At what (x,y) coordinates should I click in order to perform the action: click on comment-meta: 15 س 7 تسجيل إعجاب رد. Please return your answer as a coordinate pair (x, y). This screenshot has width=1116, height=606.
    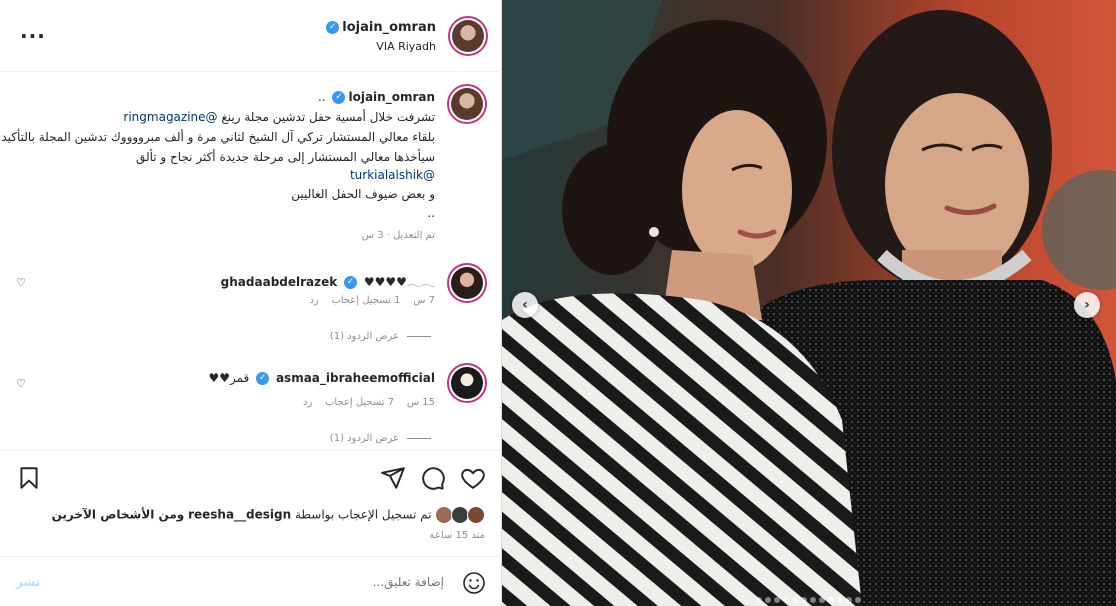
    Looking at the image, I should click on (369, 402).